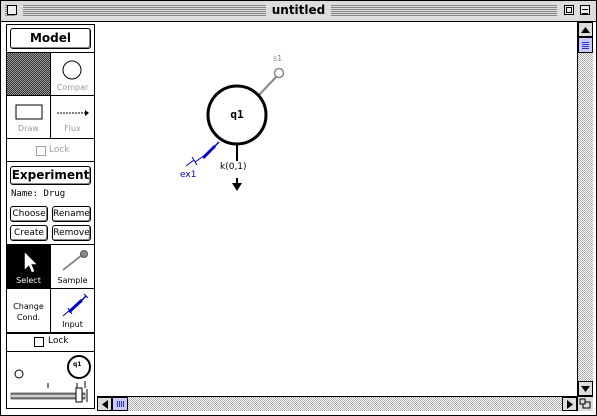 The height and width of the screenshot is (416, 597). What do you see at coordinates (29, 233) in the screenshot?
I see `create-button: Create` at bounding box center [29, 233].